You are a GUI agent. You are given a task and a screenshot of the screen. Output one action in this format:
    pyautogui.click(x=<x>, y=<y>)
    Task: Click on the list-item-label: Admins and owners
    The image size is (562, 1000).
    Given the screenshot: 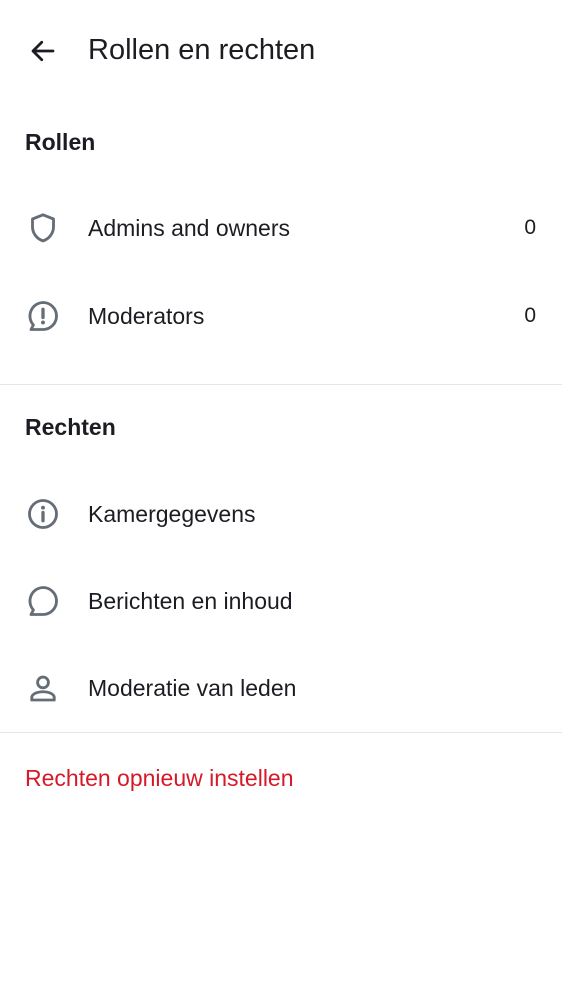 What is the action you would take?
    pyautogui.click(x=189, y=228)
    